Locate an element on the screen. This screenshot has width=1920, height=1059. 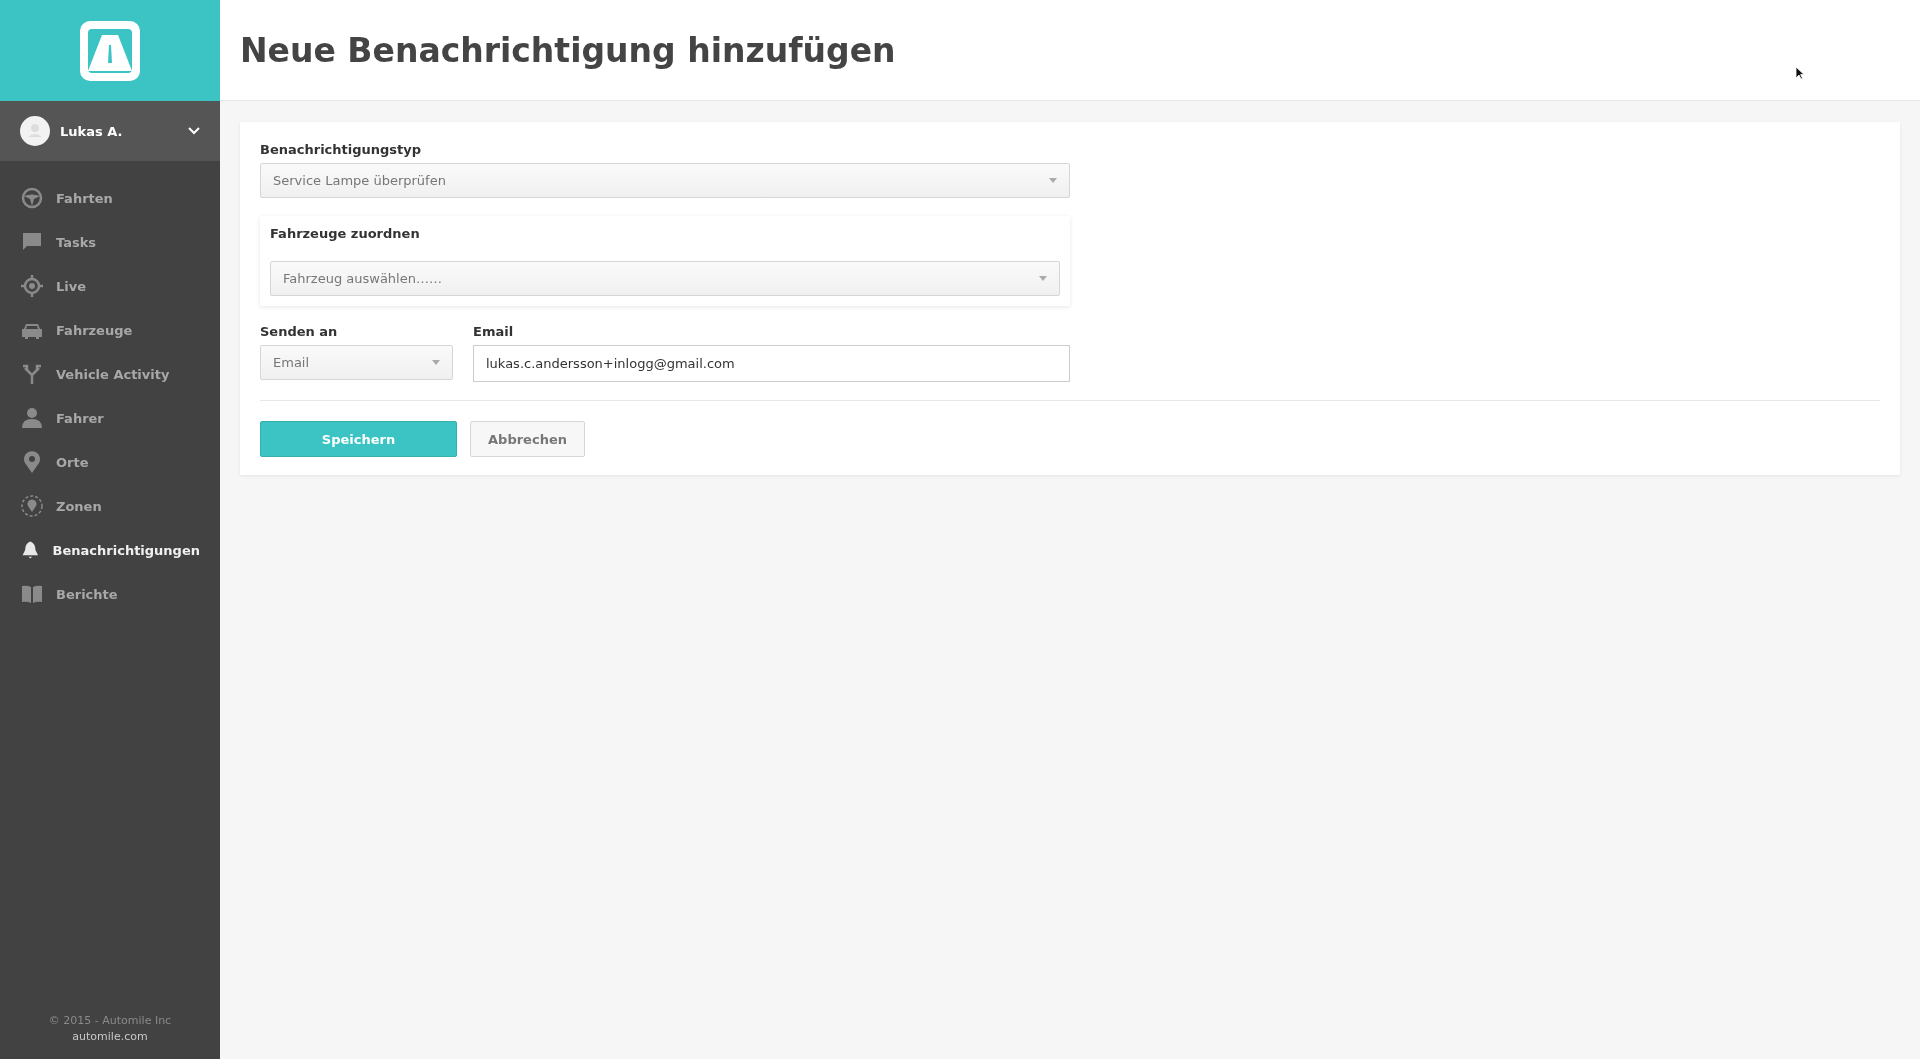
website-link: automile.com is located at coordinates (110, 1036).